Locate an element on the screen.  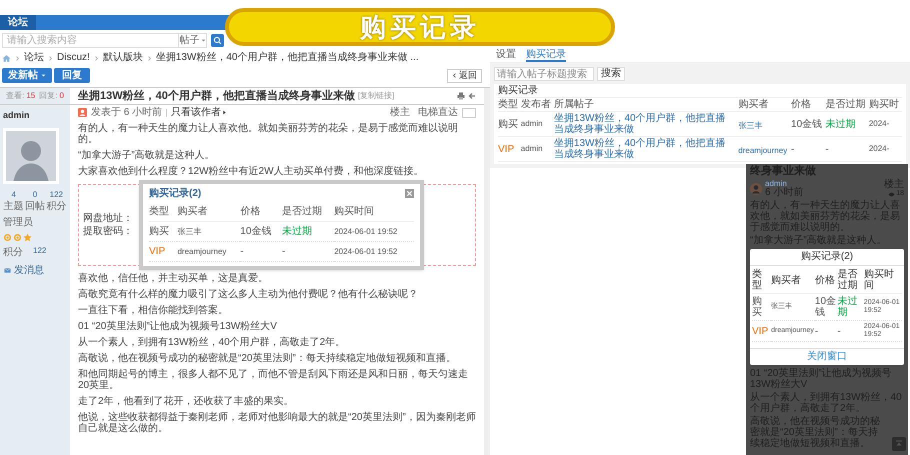
paragraph: 高敬说，他在视频号成功的秘密就是“20英里法则”：每天持续稳定地做短视频和直播。 is located at coordinates (267, 358).